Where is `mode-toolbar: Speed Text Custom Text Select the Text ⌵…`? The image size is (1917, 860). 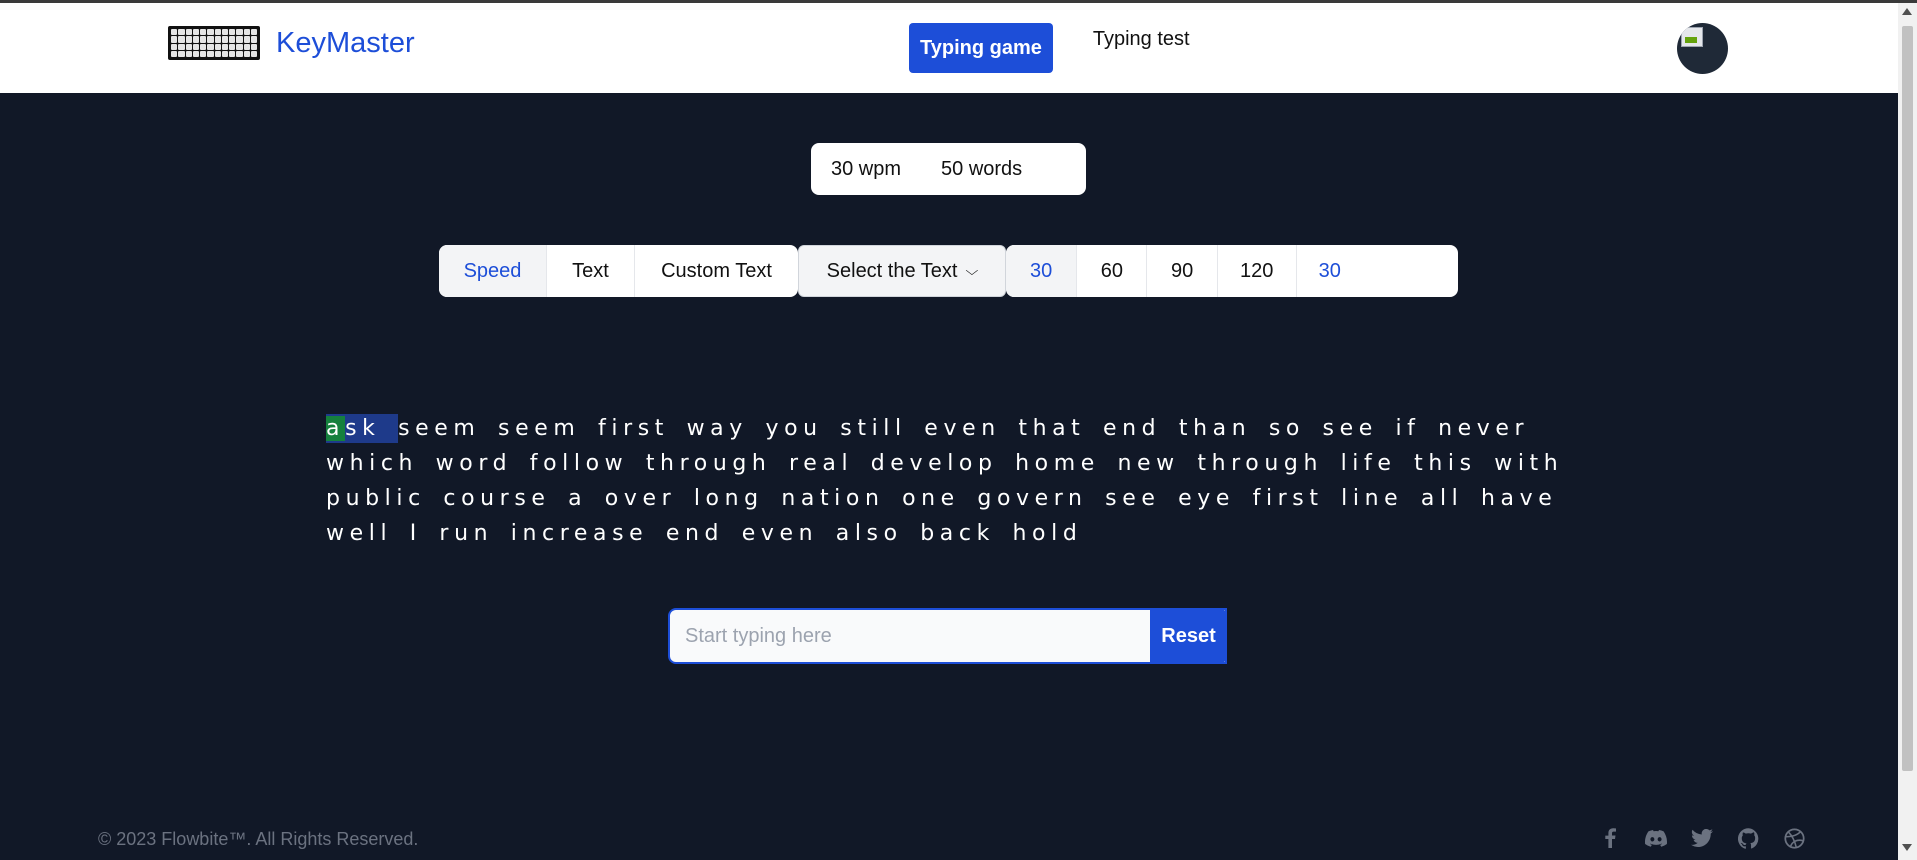
mode-toolbar: Speed Text Custom Text Select the Text ⌵… is located at coordinates (948, 271).